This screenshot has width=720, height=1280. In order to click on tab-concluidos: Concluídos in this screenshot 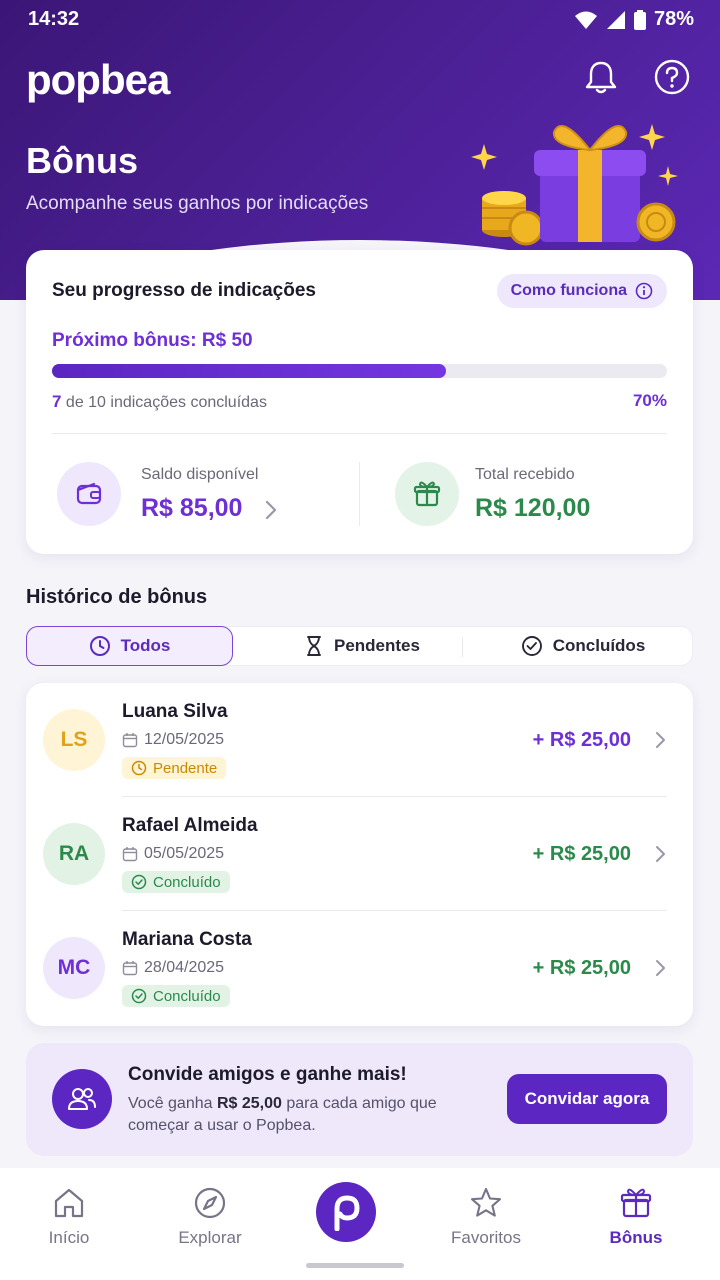, I will do `click(583, 646)`.